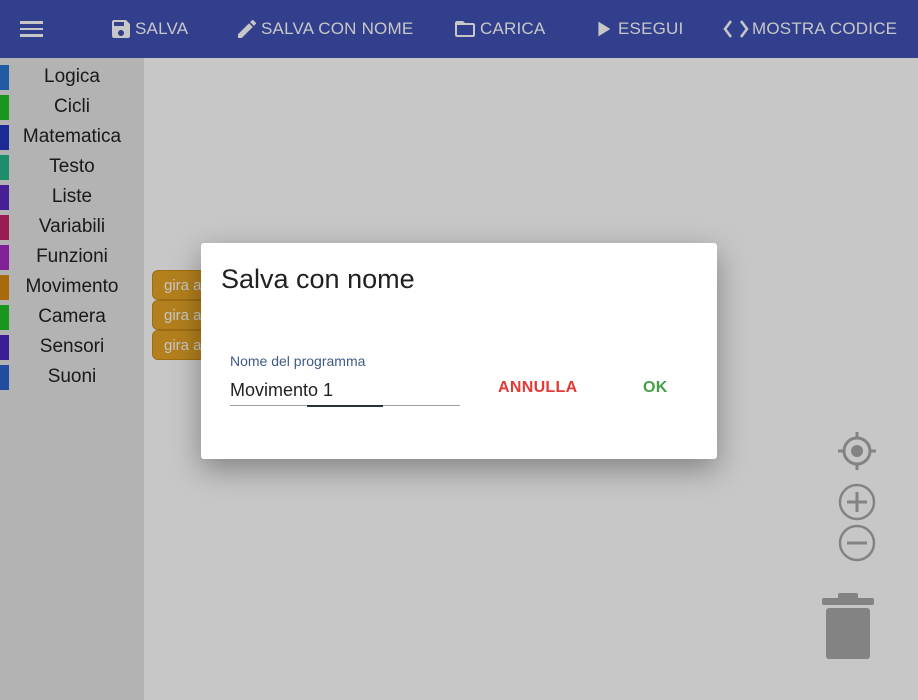 This screenshot has height=700, width=918. Describe the element at coordinates (655, 388) in the screenshot. I see `ok-button: OK` at that location.